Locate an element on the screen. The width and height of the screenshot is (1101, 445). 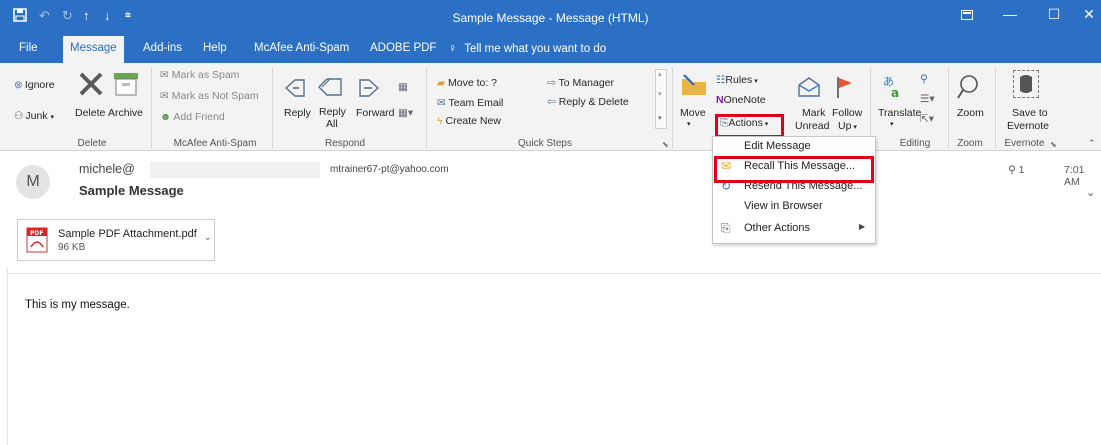
related-icon: ☰▾ is located at coordinates (927, 99).